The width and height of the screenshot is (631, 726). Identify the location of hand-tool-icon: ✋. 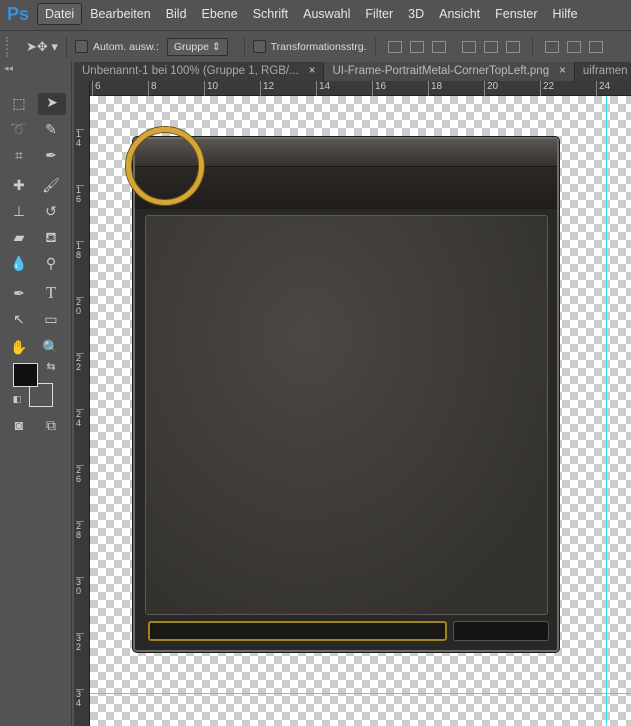
(19, 347).